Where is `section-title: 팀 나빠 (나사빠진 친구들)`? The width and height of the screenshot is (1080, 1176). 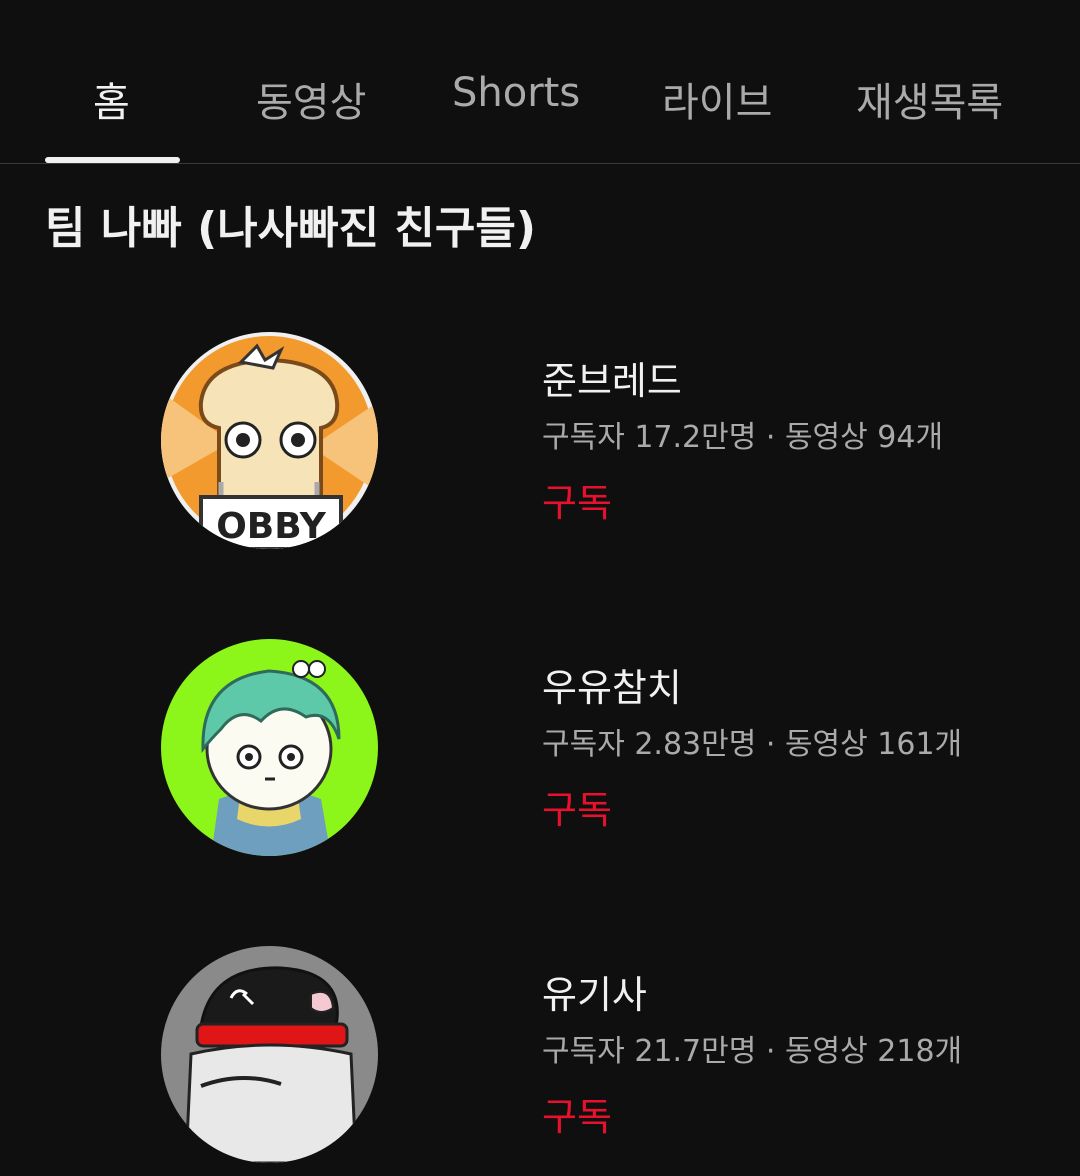
section-title: 팀 나빠 (나사빠진 친구들) is located at coordinates (290, 228).